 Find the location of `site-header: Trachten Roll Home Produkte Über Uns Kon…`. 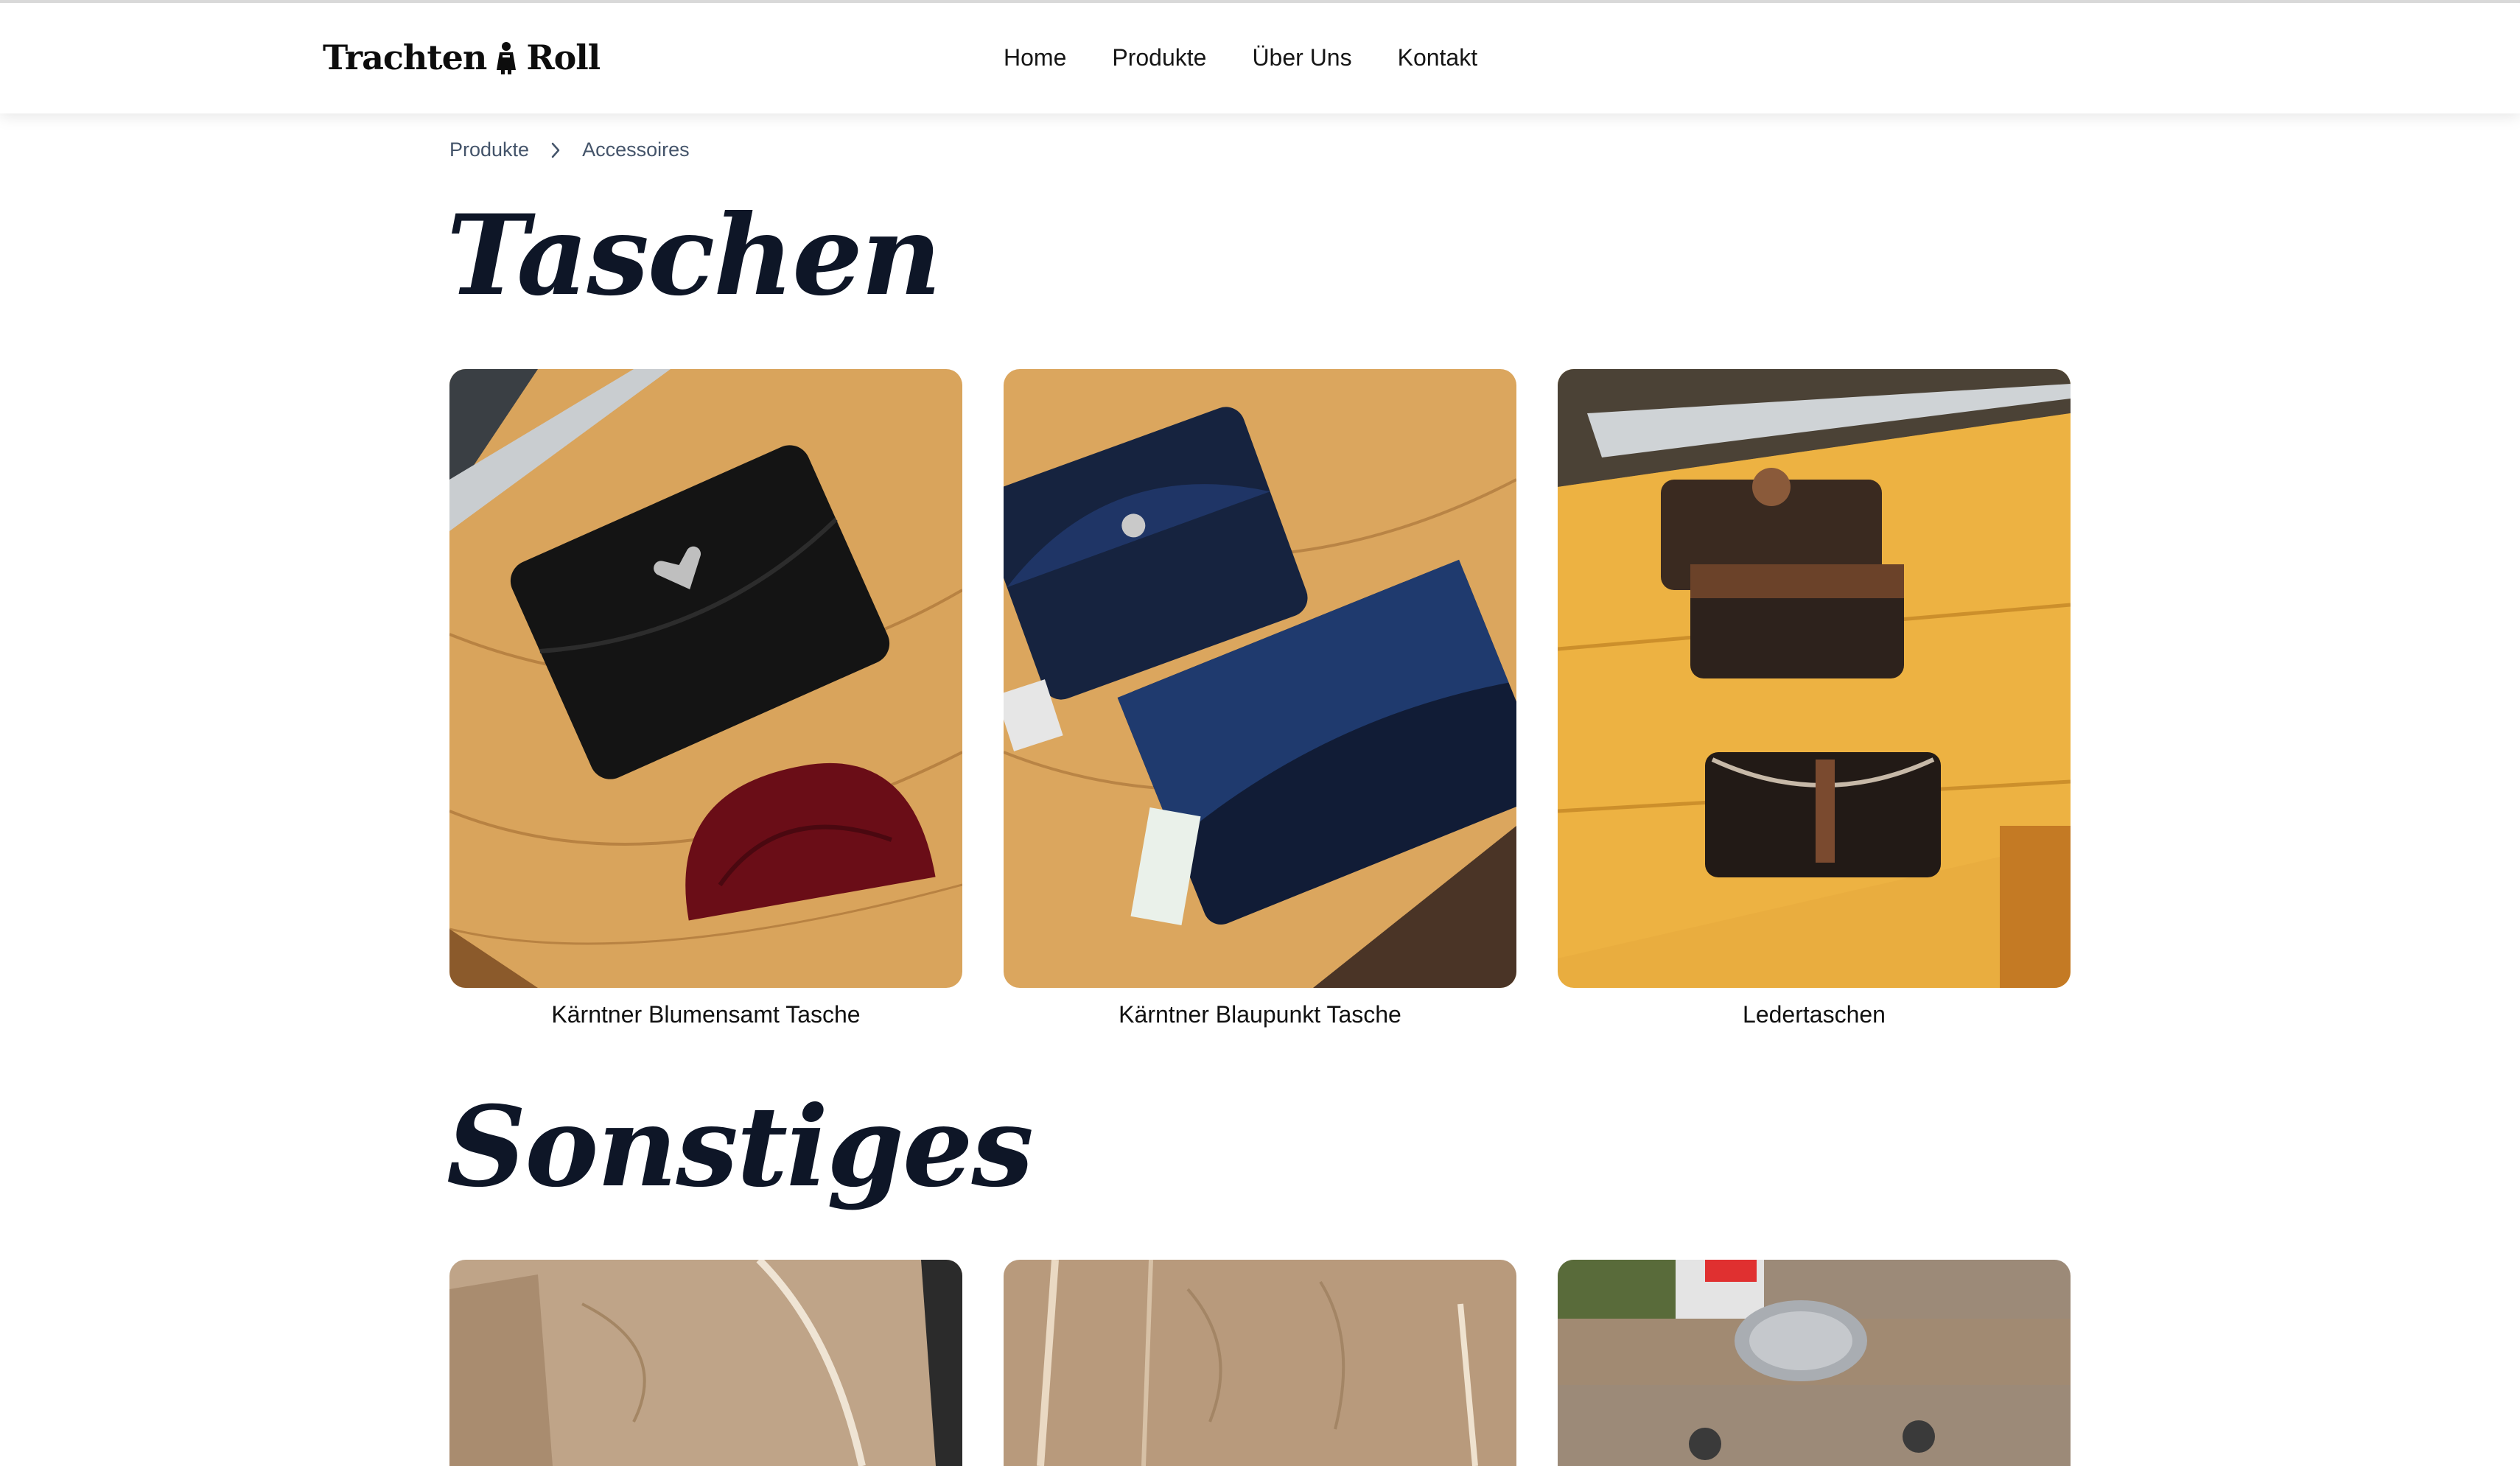

site-header: Trachten Roll Home Produkte Über Uns Kon… is located at coordinates (1260, 57).